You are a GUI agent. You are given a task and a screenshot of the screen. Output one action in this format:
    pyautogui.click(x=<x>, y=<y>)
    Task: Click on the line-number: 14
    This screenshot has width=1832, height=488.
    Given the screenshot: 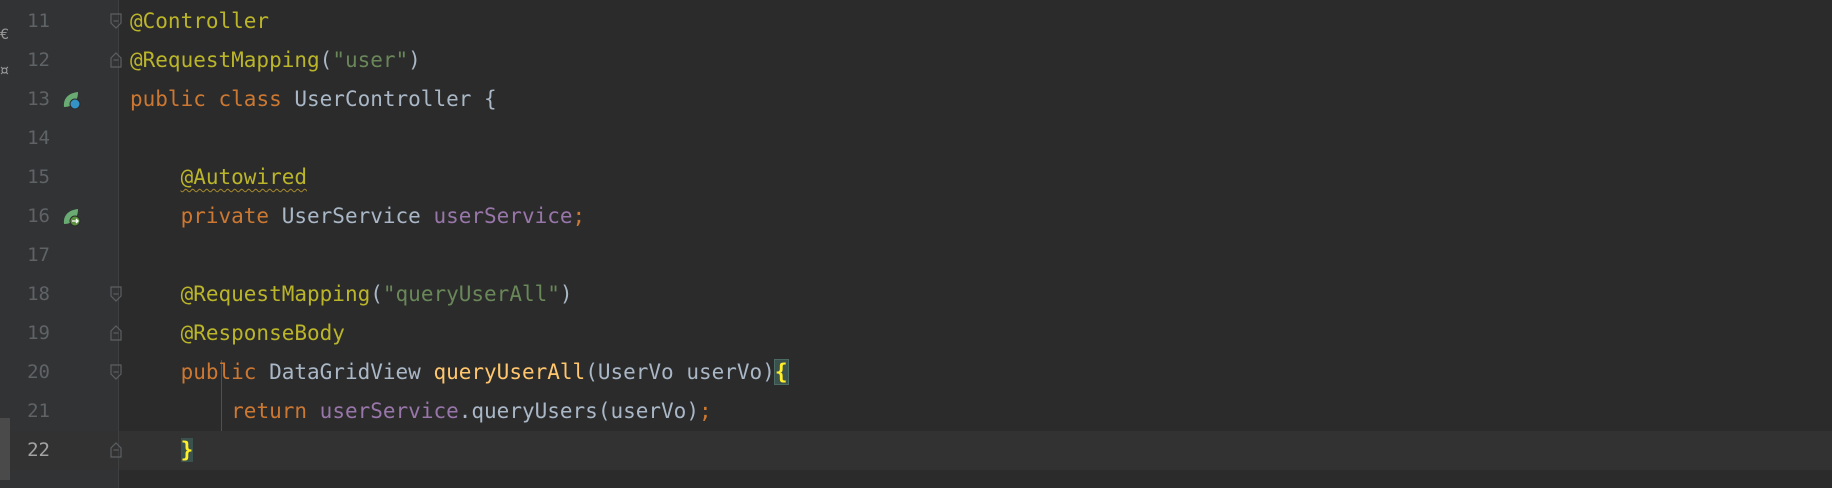 What is the action you would take?
    pyautogui.click(x=38, y=138)
    